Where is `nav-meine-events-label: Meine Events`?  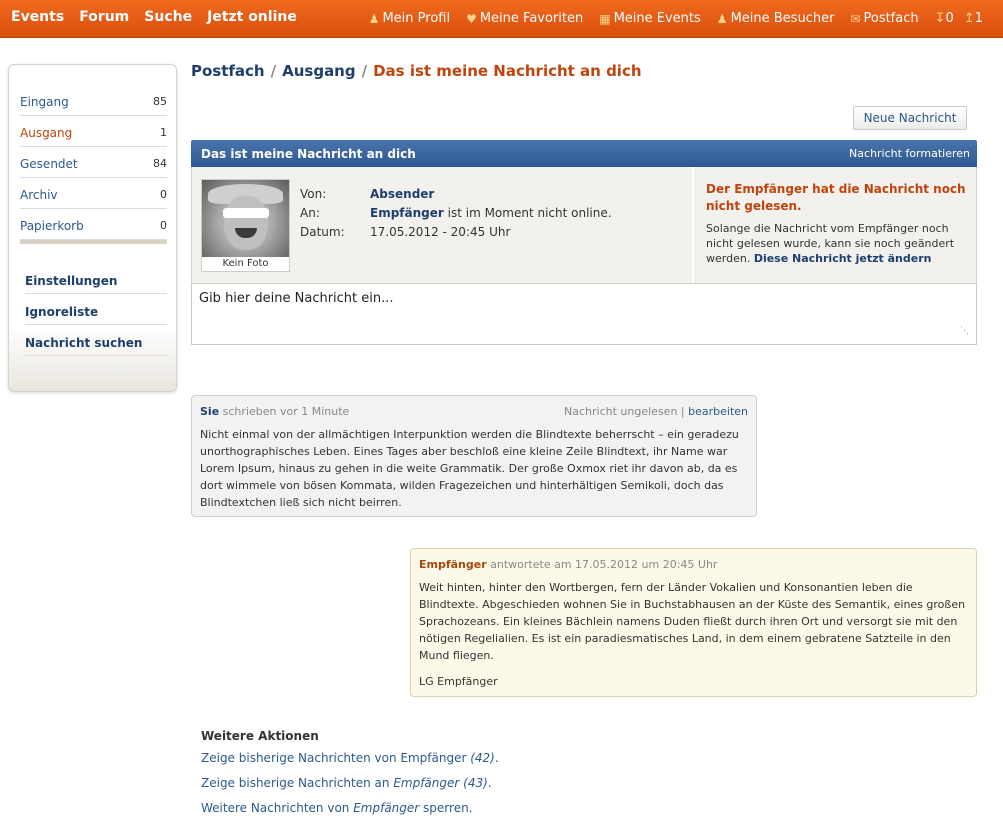 nav-meine-events-label: Meine Events is located at coordinates (657, 18).